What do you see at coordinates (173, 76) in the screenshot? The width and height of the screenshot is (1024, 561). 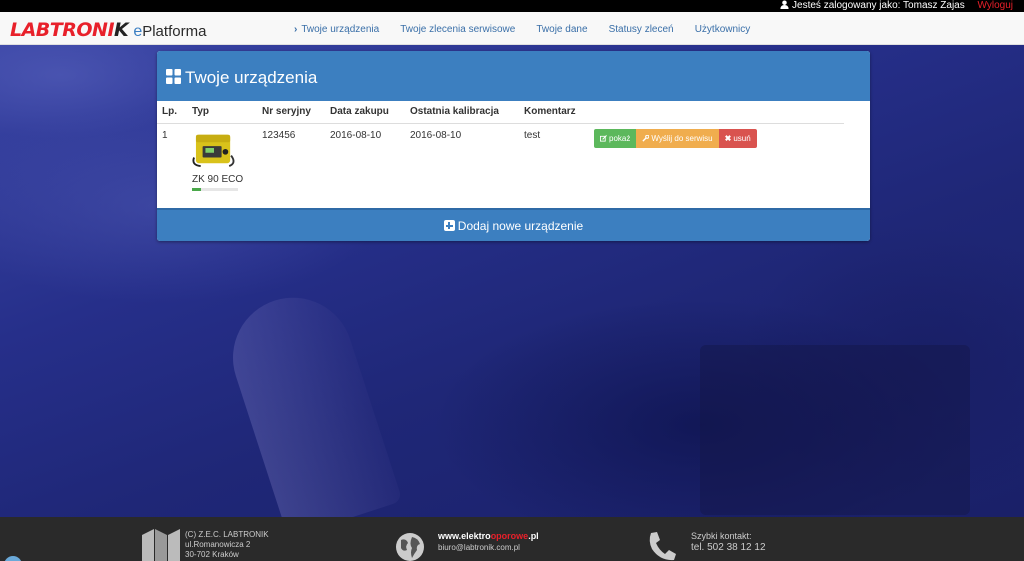 I see `grid-icon` at bounding box center [173, 76].